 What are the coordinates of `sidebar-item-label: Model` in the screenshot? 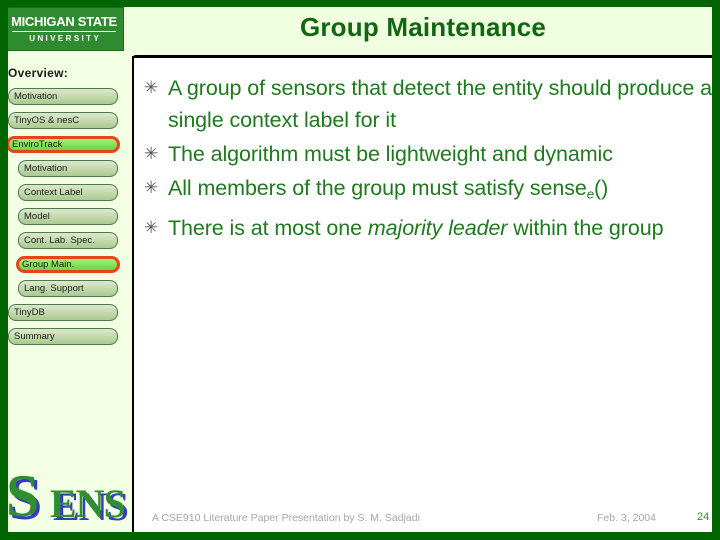 It's located at (37, 216).